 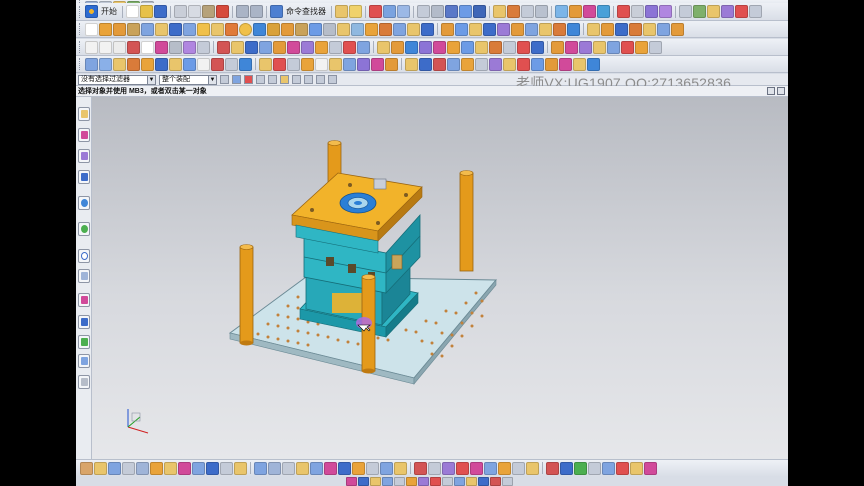 What do you see at coordinates (161, 47) in the screenshot?
I see `spline-icon` at bounding box center [161, 47].